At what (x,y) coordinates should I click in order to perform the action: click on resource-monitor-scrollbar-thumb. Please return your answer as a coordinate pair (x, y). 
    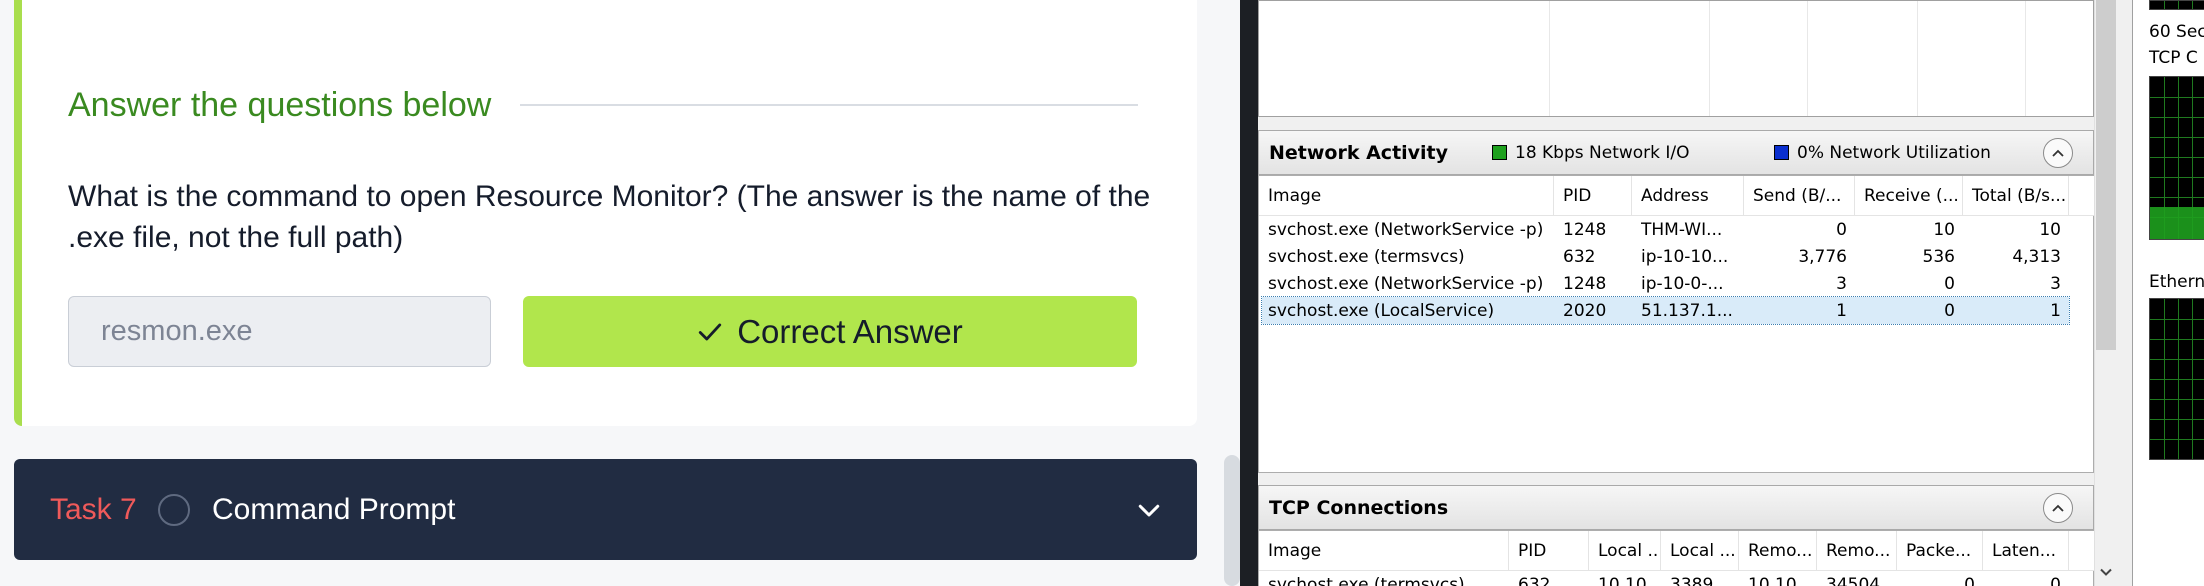
    Looking at the image, I should click on (2106, 175).